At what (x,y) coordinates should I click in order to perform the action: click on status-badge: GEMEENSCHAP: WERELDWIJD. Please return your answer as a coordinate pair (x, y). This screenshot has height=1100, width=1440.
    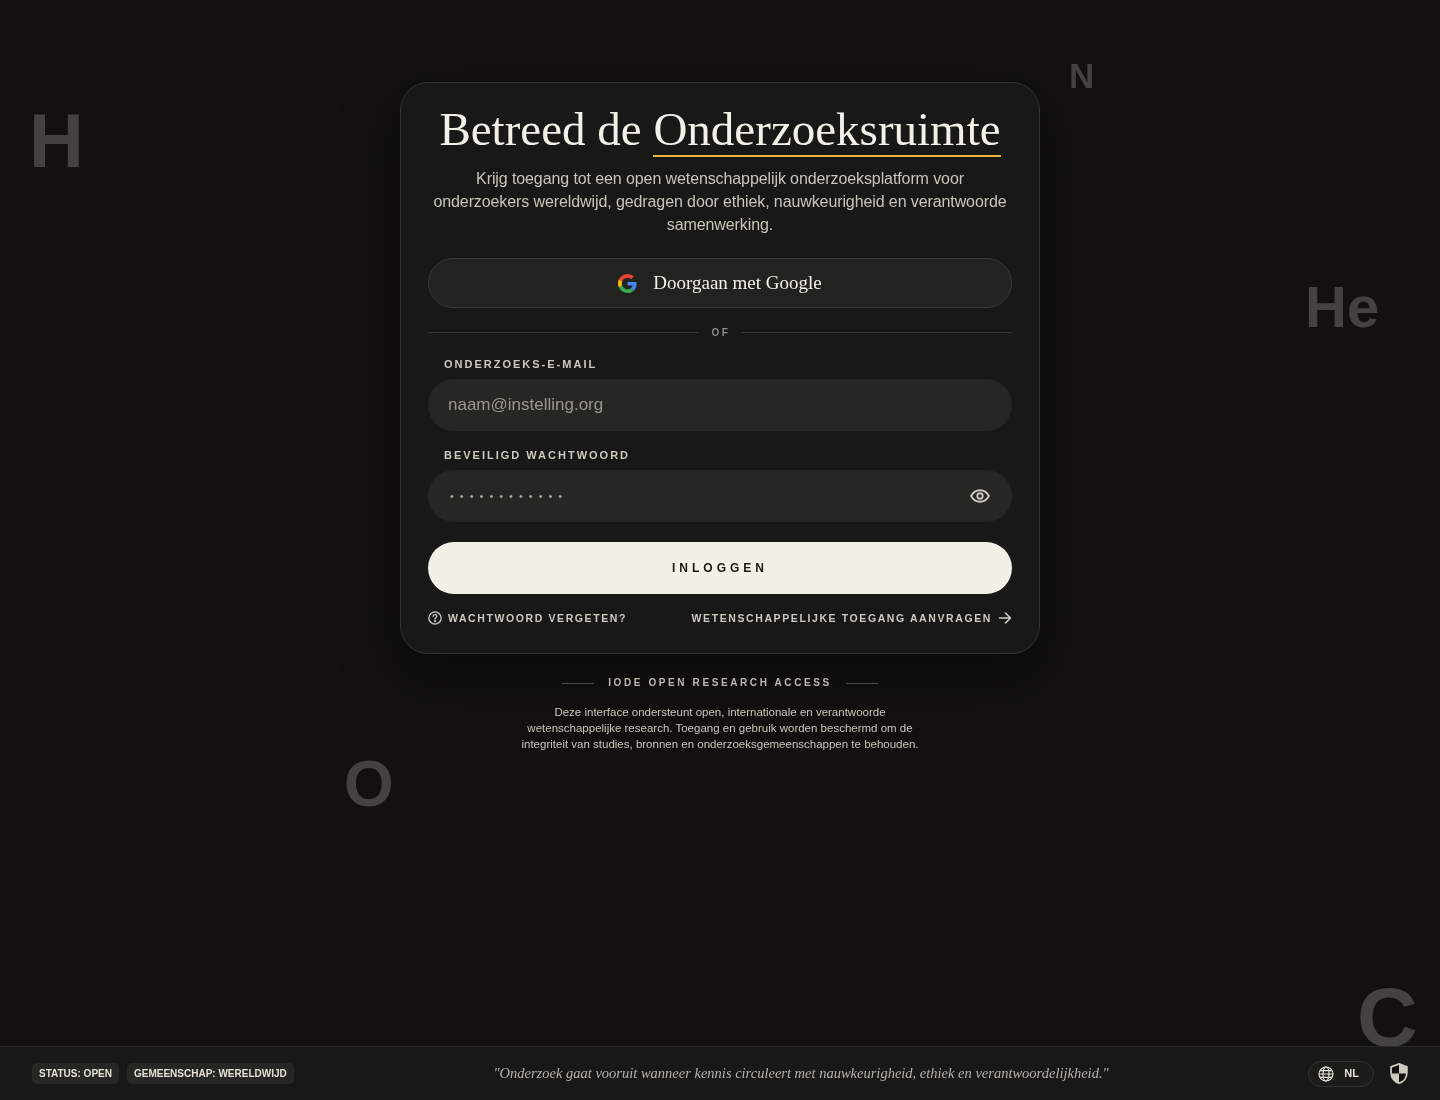
    Looking at the image, I should click on (210, 1073).